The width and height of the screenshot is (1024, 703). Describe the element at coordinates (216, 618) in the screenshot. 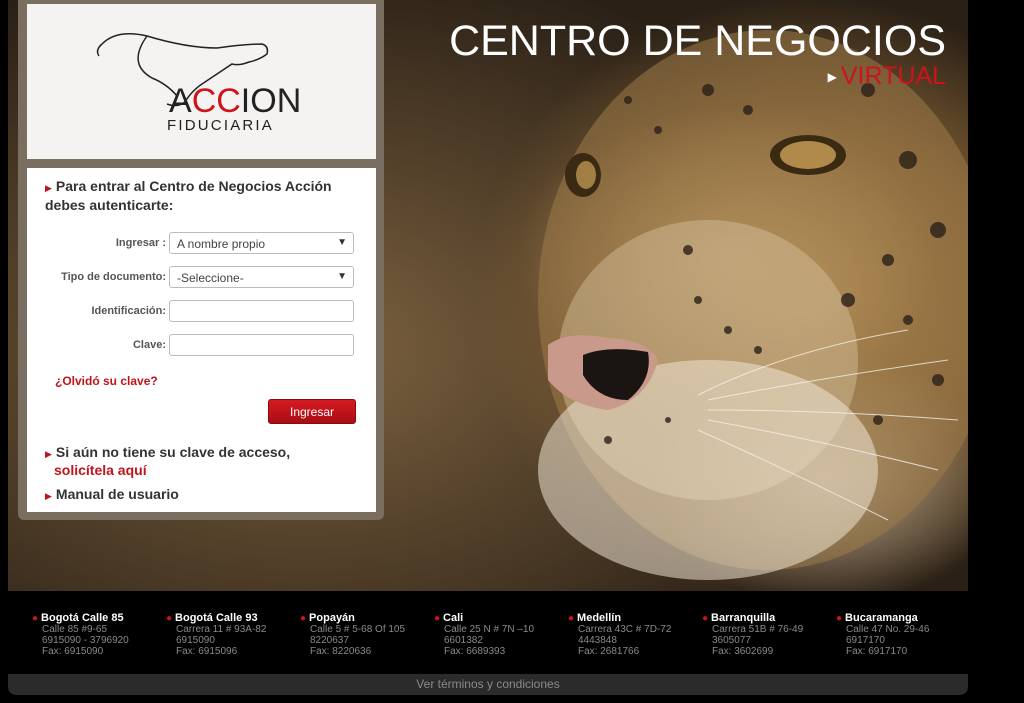

I see `office-name: Bogotá Calle 93` at that location.